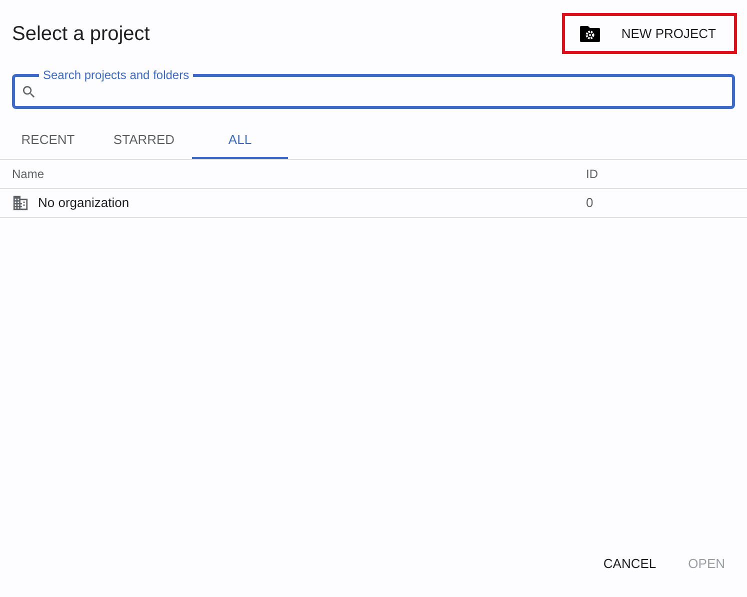  I want to click on folder-gear-icon, so click(590, 33).